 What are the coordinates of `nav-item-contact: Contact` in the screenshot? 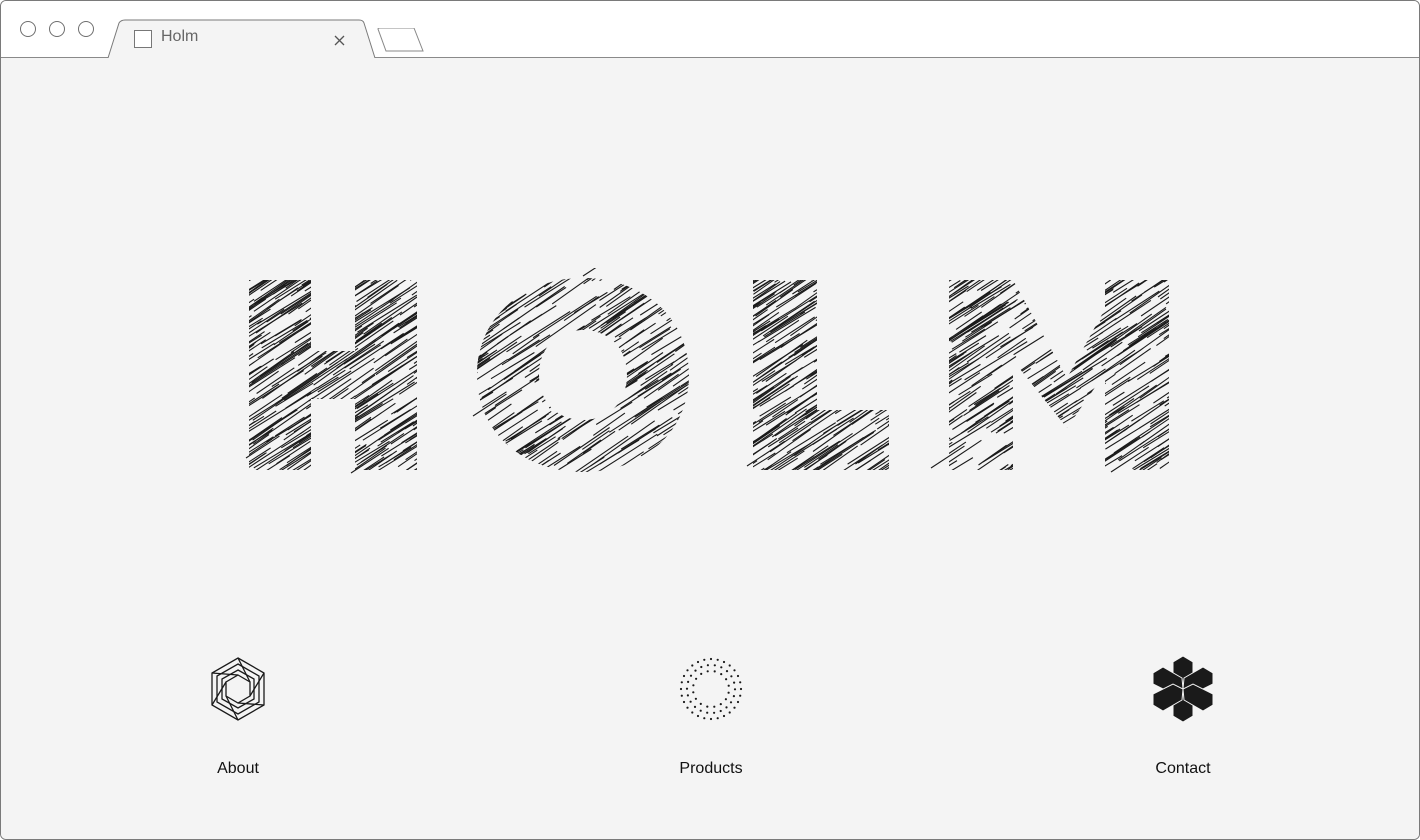 It's located at (1183, 719).